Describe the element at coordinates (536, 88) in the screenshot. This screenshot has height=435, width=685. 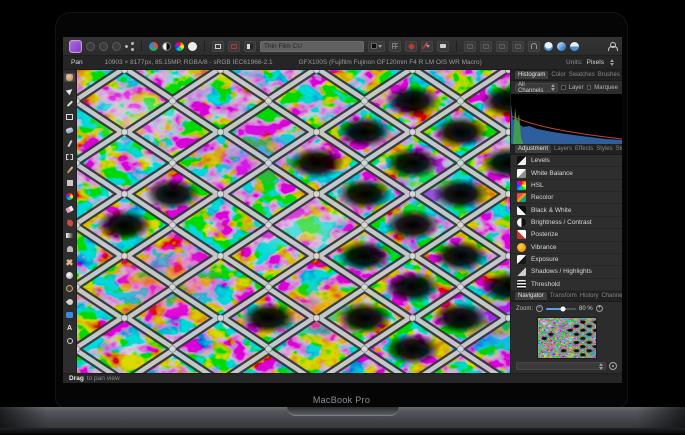
I see `channels-dropdown: All Channels` at that location.